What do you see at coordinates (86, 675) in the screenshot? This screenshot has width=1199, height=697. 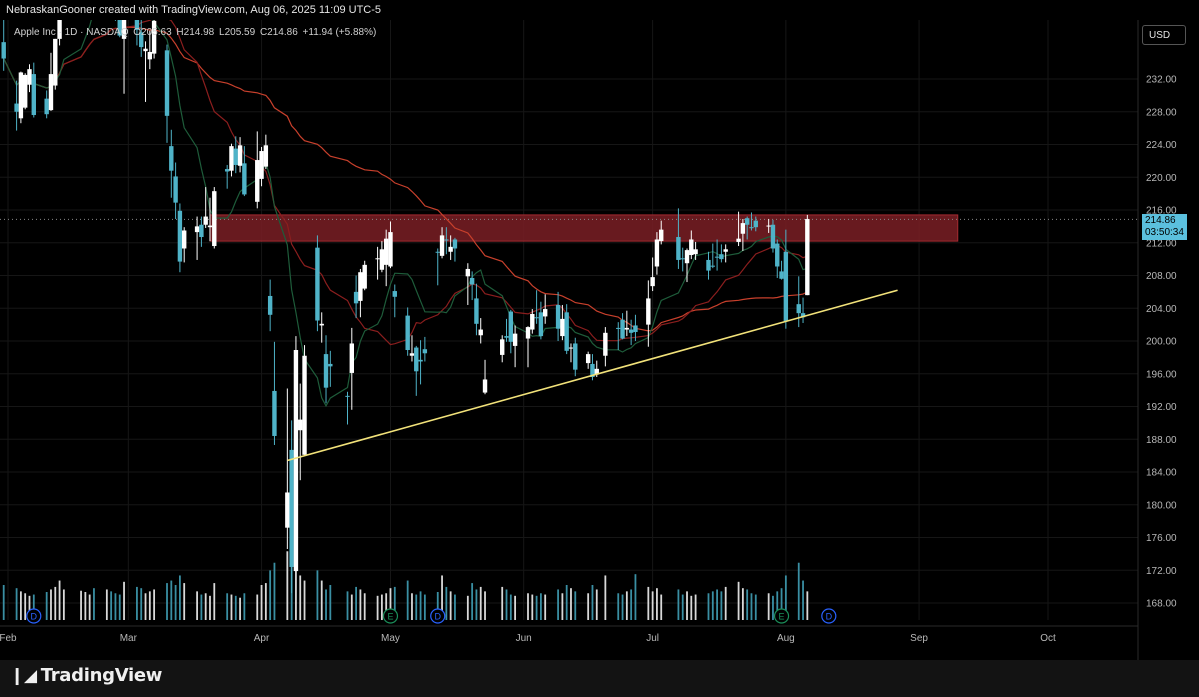 I see `tradingview-logo: ❙◢ TradingView` at bounding box center [86, 675].